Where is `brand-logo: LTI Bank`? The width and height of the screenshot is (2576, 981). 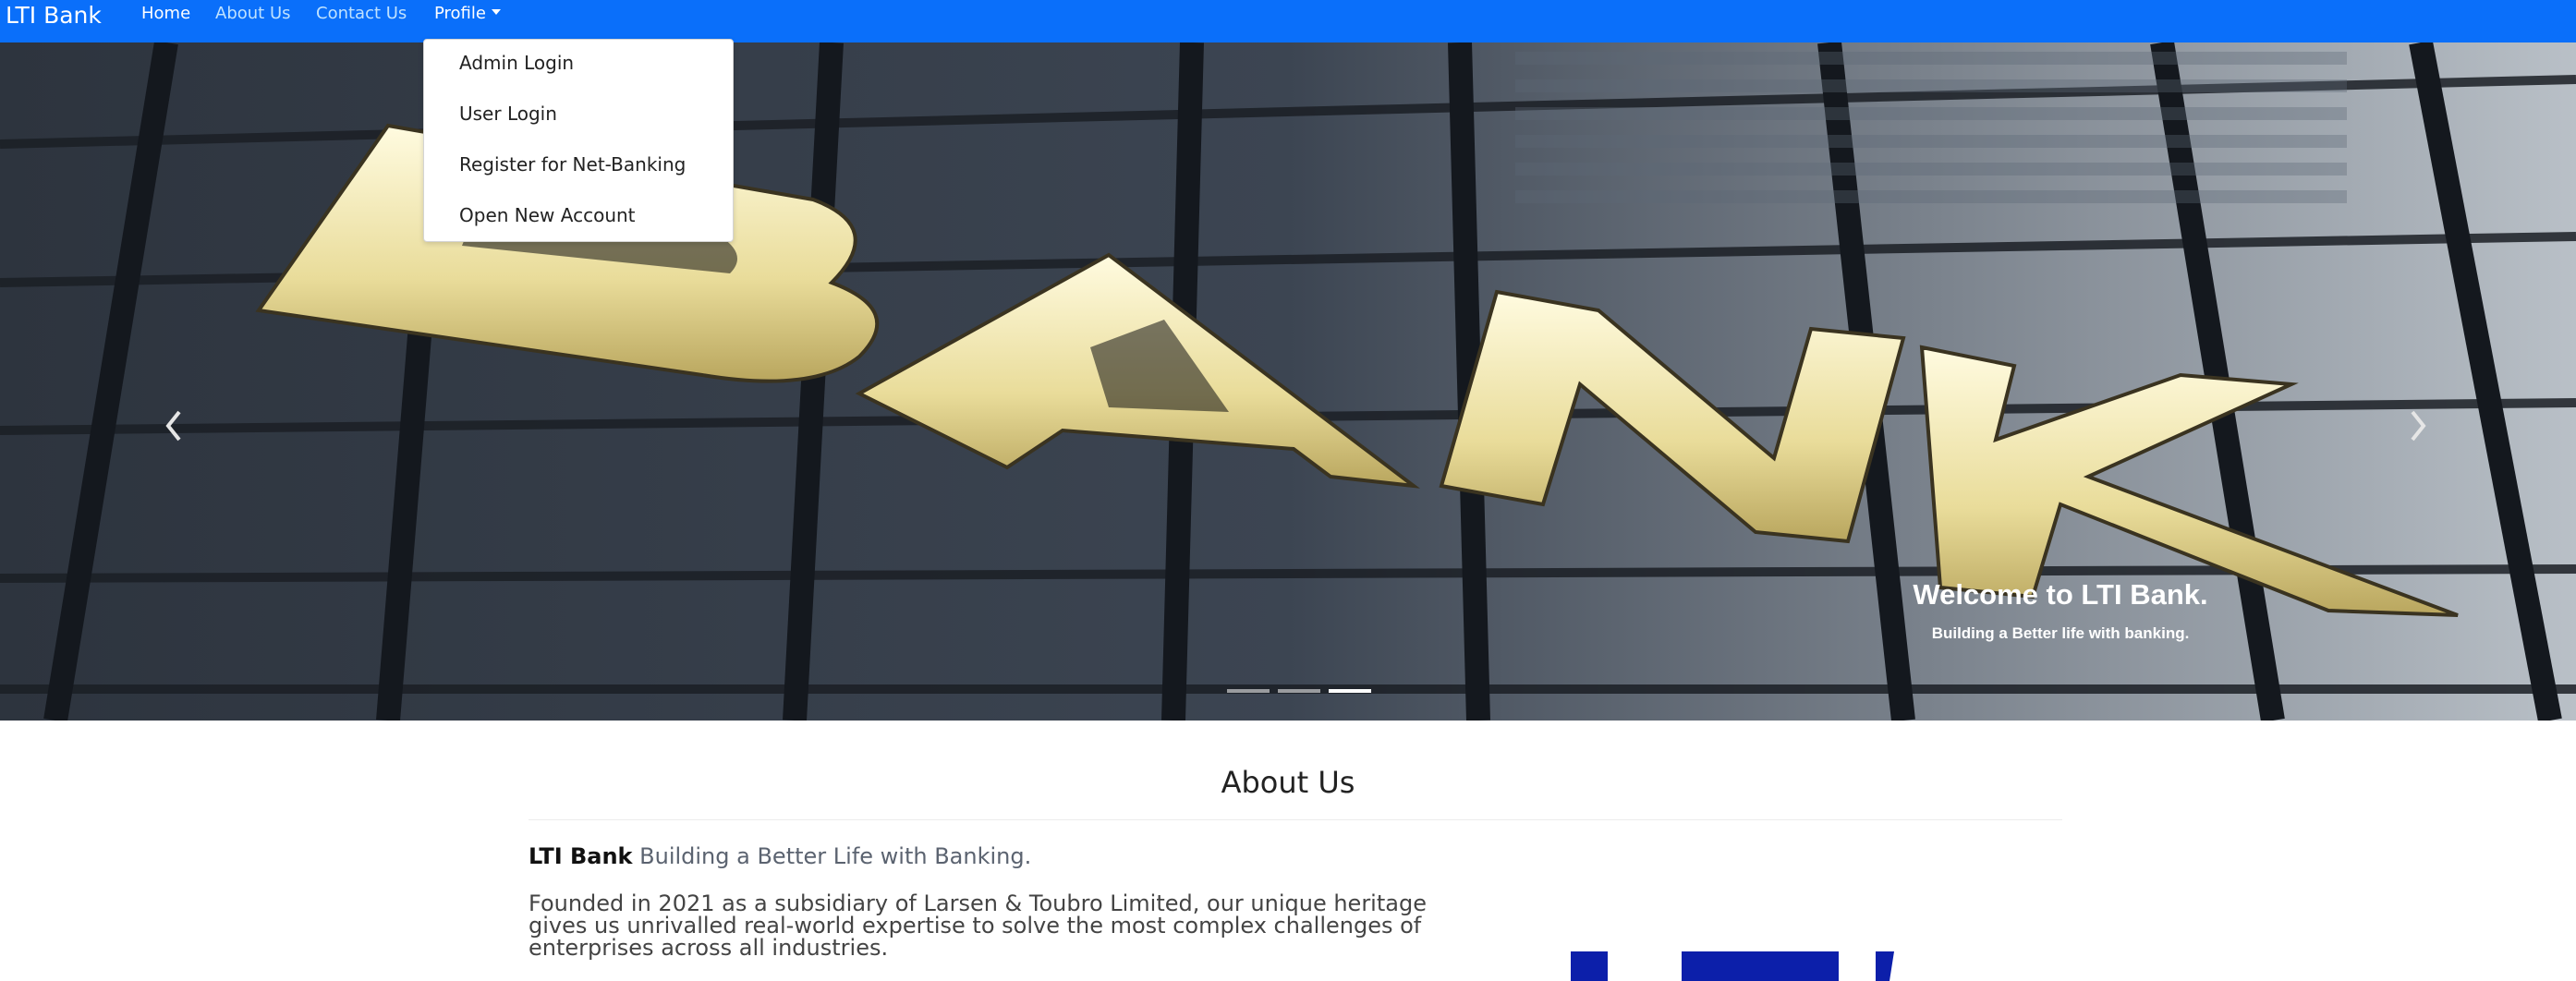
brand-logo: LTI Bank is located at coordinates (54, 16).